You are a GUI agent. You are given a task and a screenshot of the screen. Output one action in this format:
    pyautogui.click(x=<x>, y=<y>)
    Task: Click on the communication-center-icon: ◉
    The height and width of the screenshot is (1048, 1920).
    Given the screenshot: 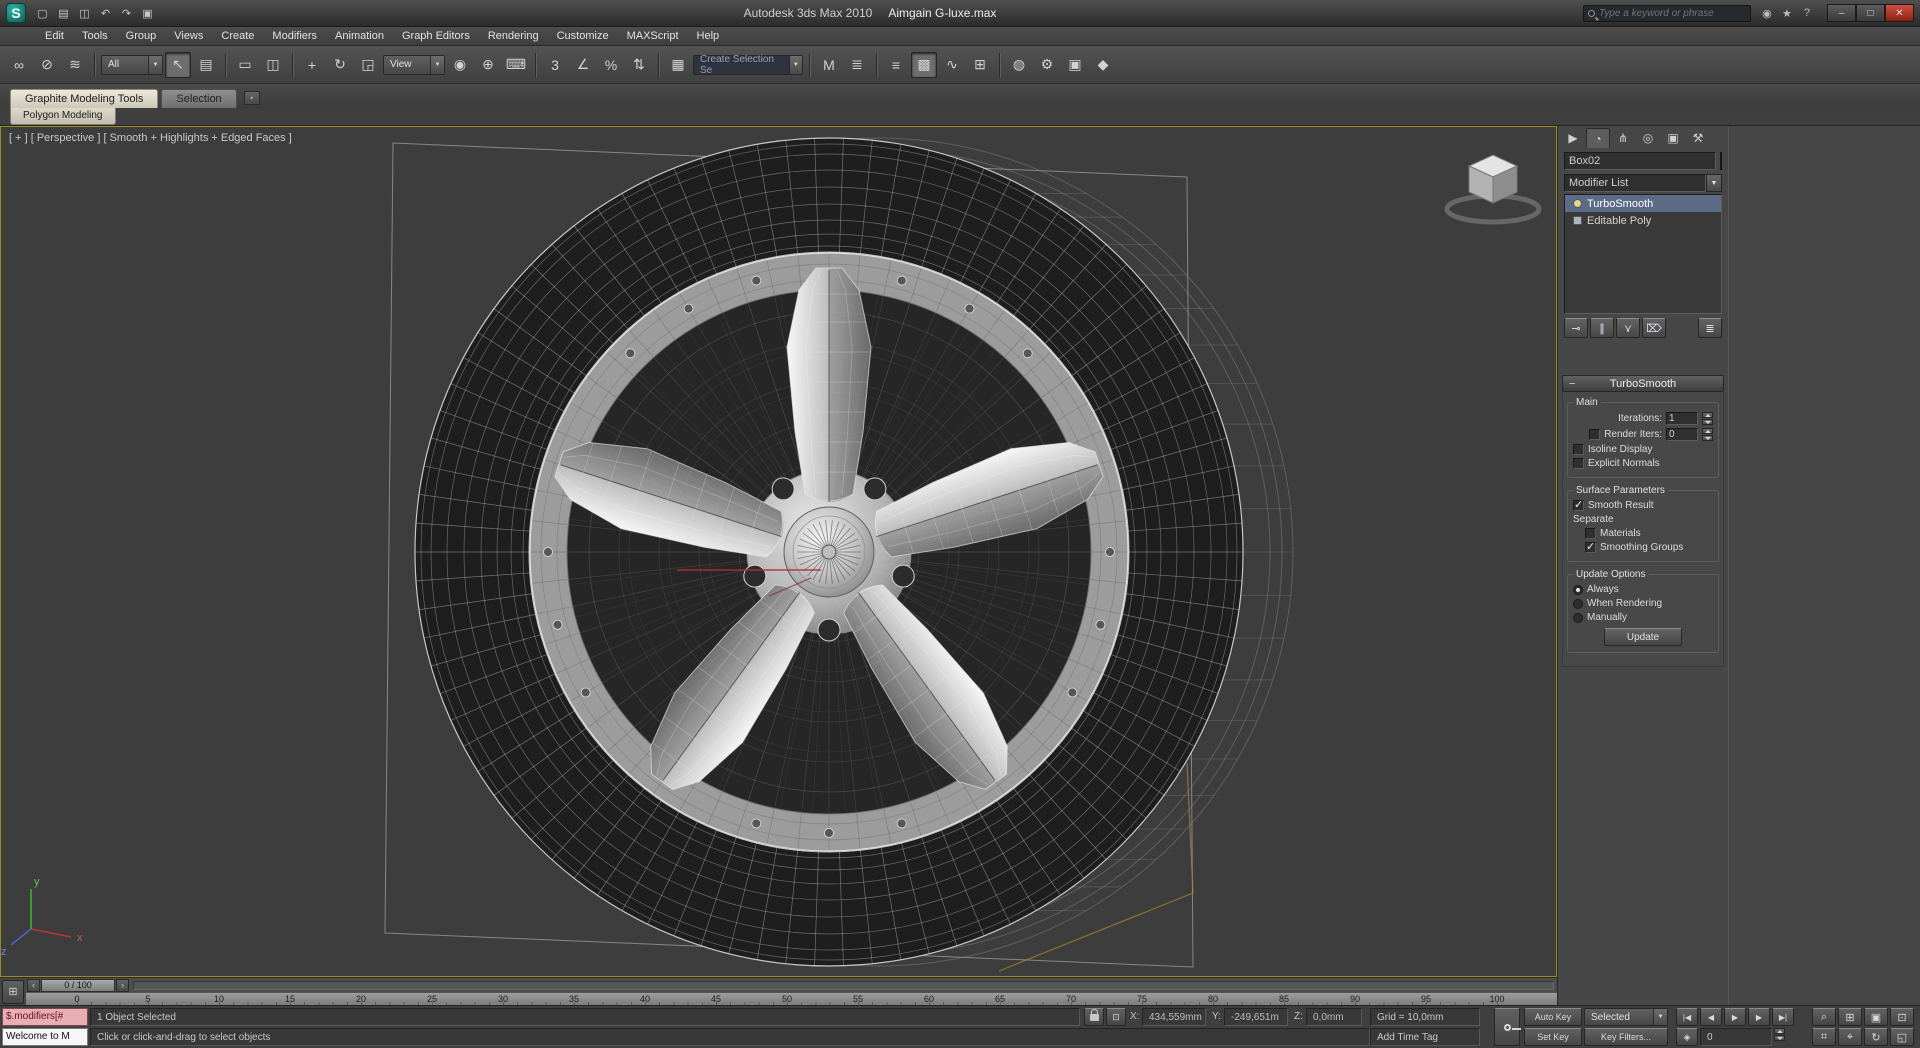 What is the action you would take?
    pyautogui.click(x=1767, y=13)
    